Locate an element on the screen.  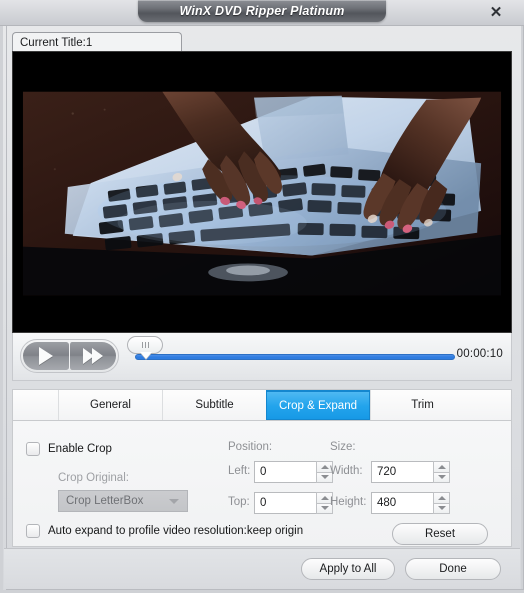
height-increment-button is located at coordinates (441, 498).